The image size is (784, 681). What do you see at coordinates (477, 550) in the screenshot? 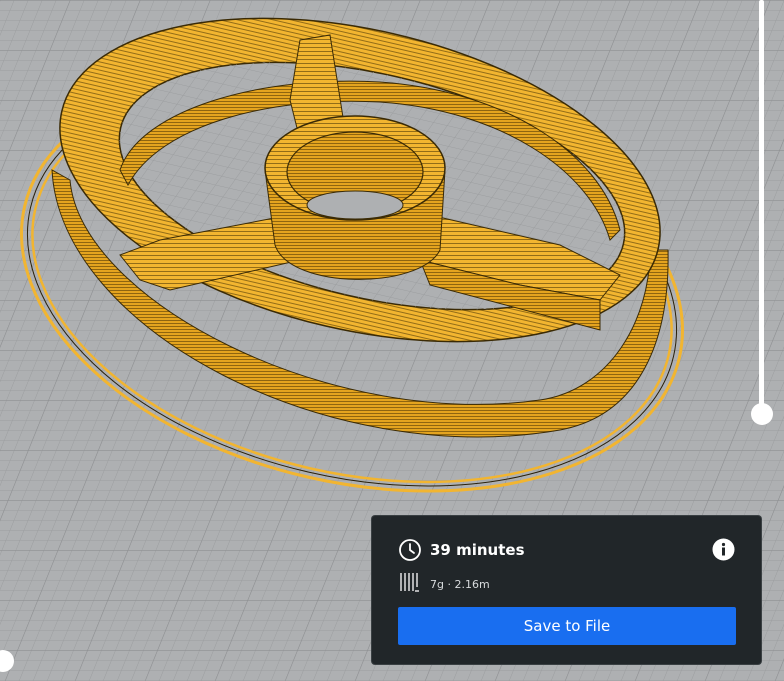
I see `print-time-estimate: 39 minutes` at bounding box center [477, 550].